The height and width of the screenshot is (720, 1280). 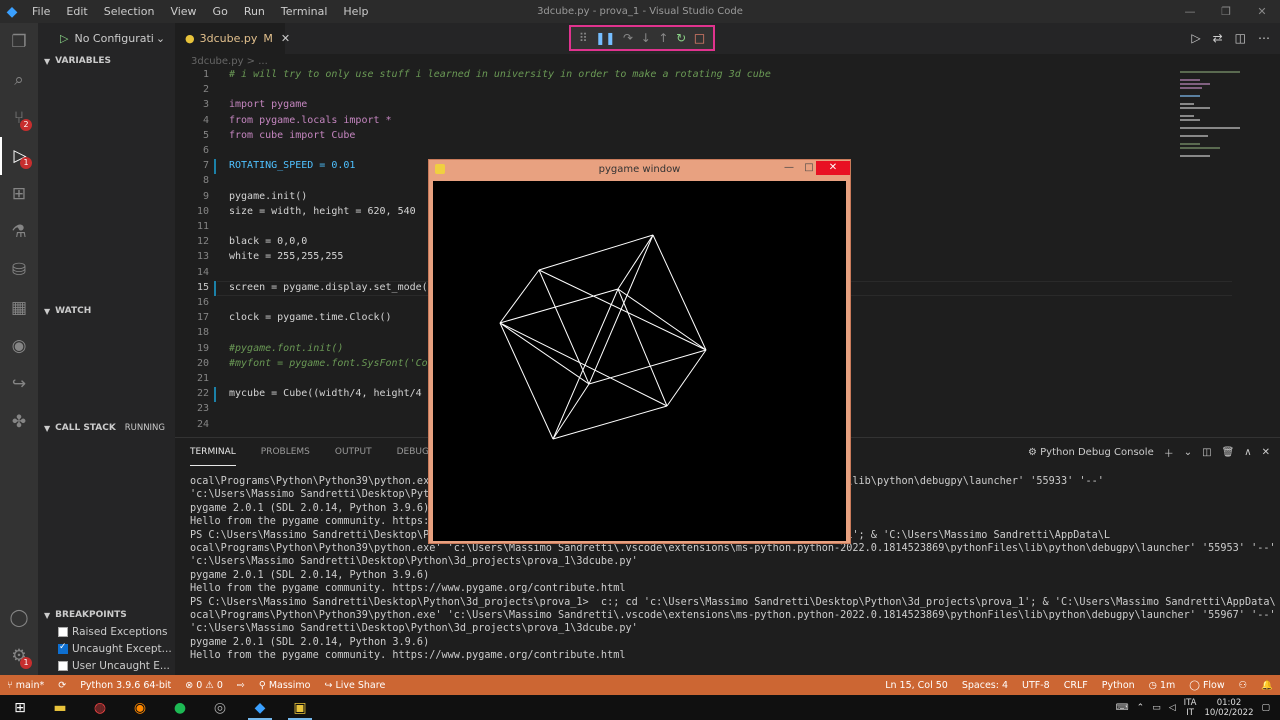 I want to click on database-icon: ⛁, so click(x=19, y=270).